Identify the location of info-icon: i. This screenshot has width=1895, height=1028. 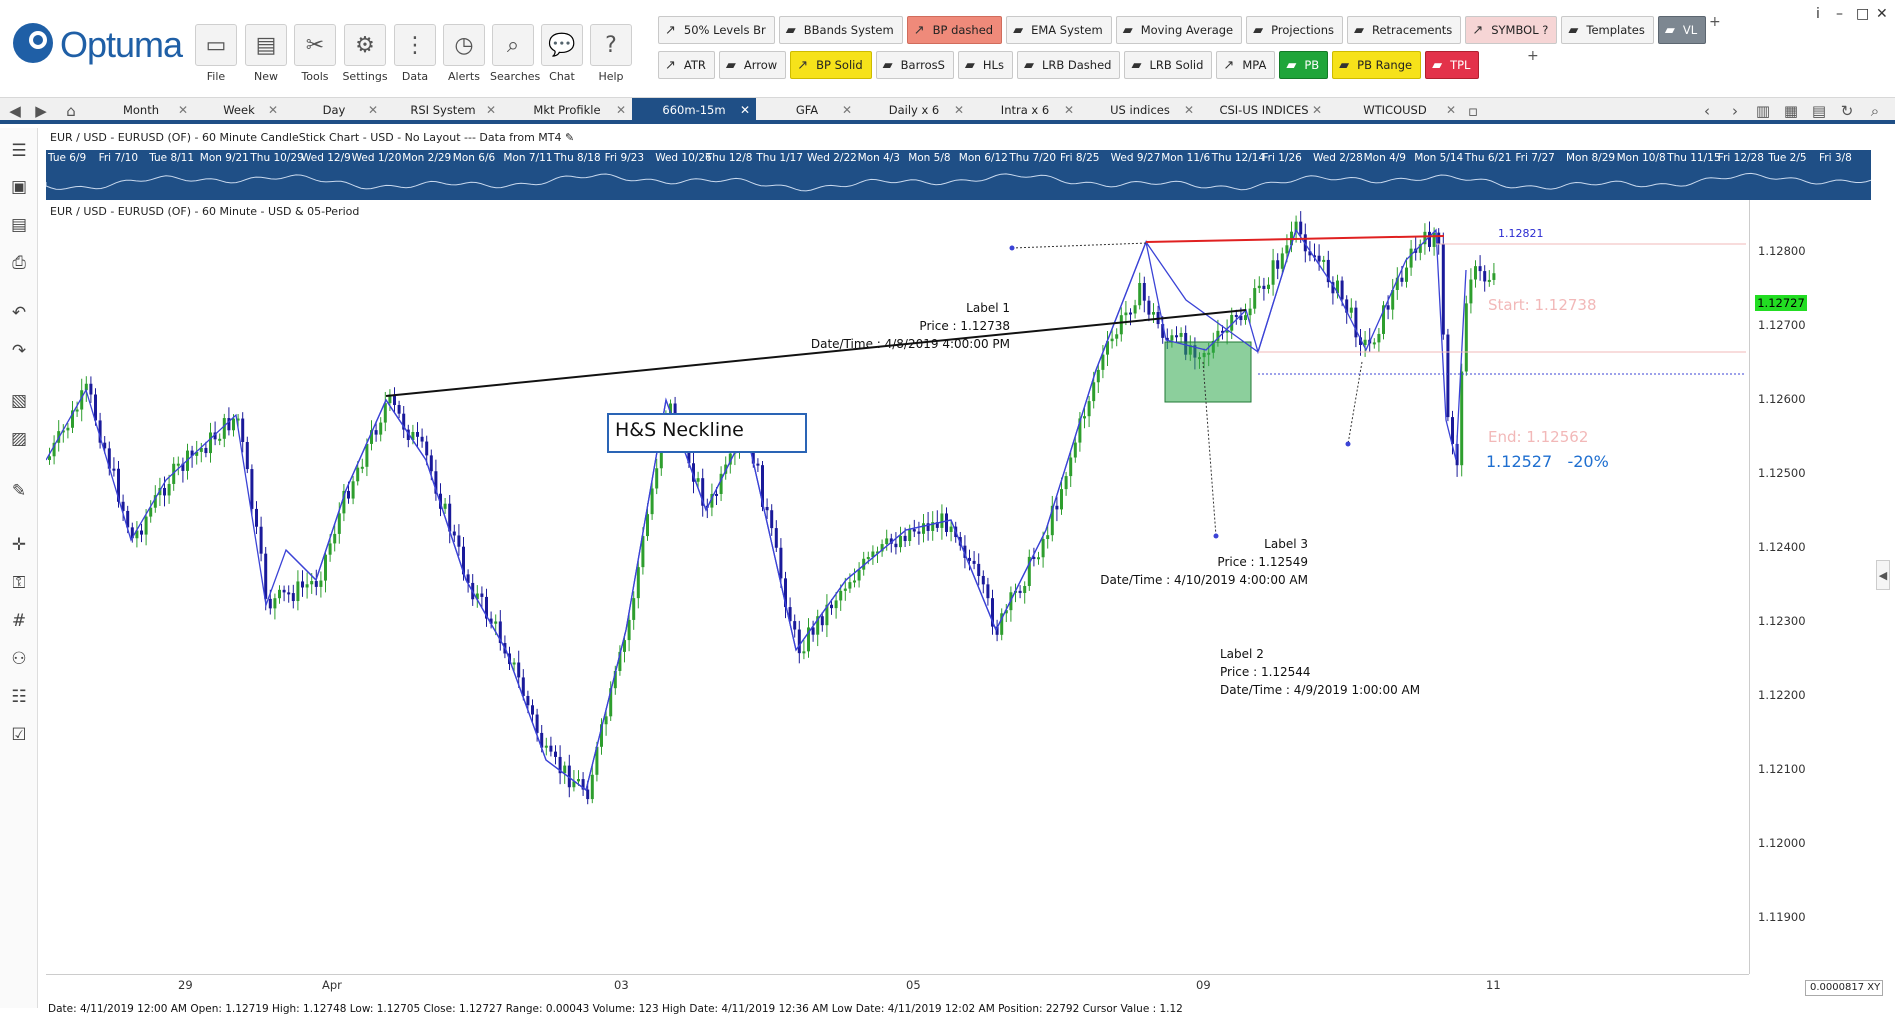
(1818, 14).